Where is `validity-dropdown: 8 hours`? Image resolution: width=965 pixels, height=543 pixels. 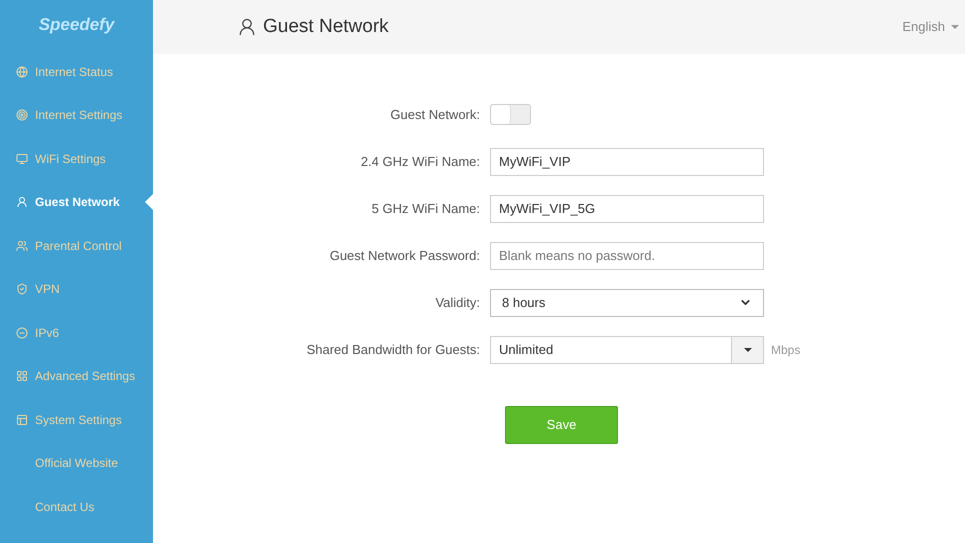 validity-dropdown: 8 hours is located at coordinates (627, 302).